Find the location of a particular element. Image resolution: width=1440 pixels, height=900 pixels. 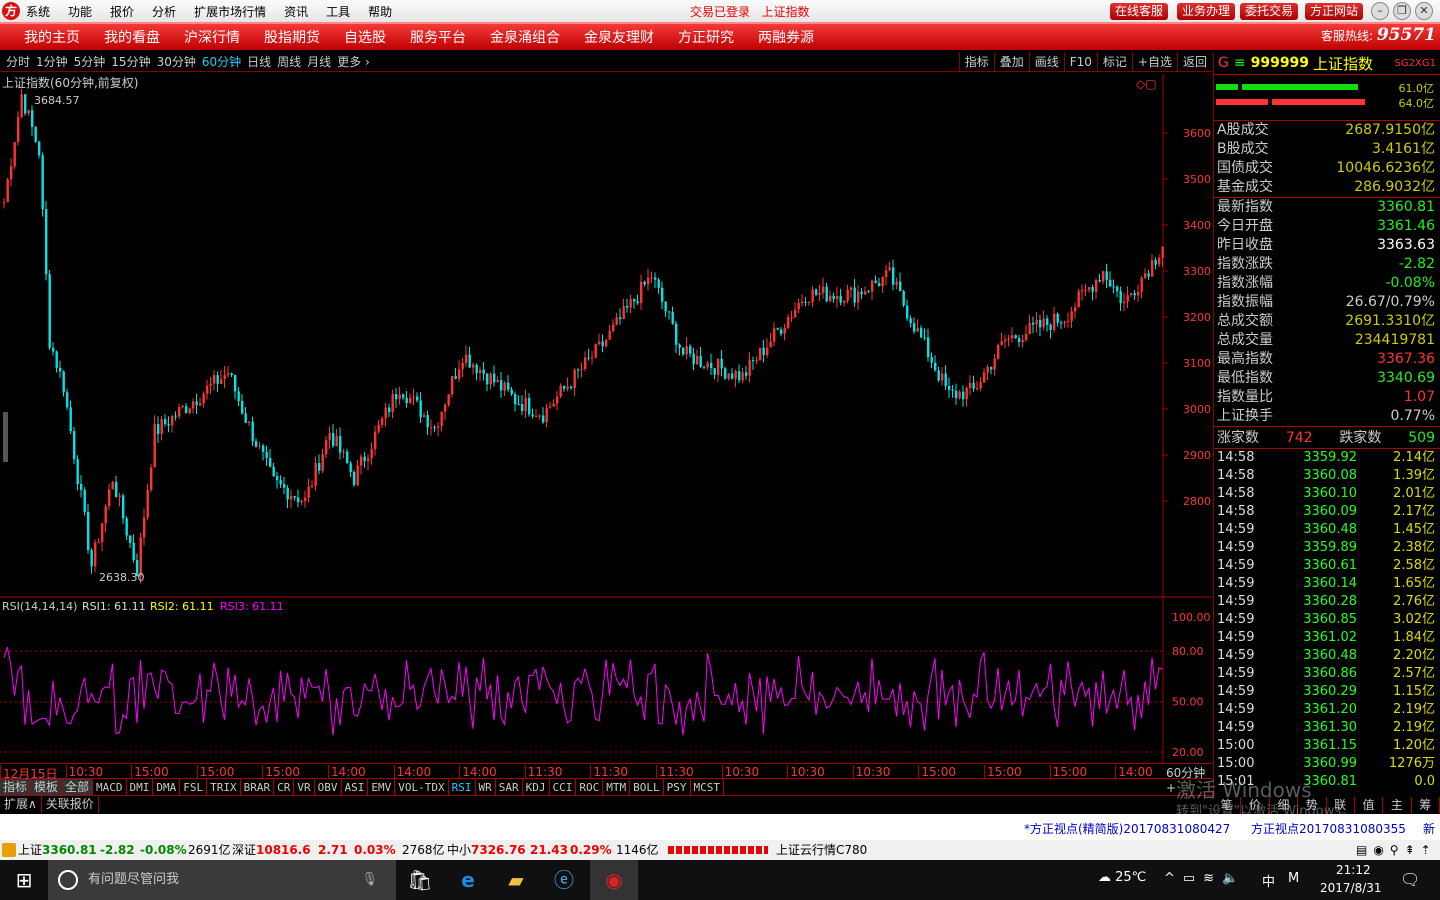

nav-item: 我的主页 is located at coordinates (52, 37).